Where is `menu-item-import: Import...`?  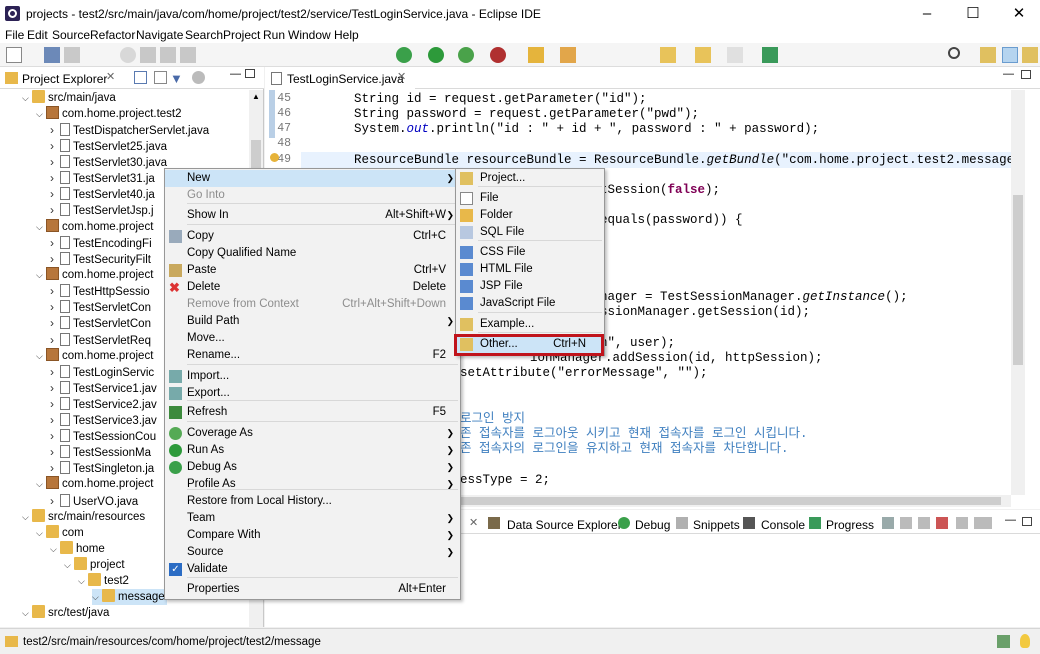
menu-item-import: Import... is located at coordinates (312, 376).